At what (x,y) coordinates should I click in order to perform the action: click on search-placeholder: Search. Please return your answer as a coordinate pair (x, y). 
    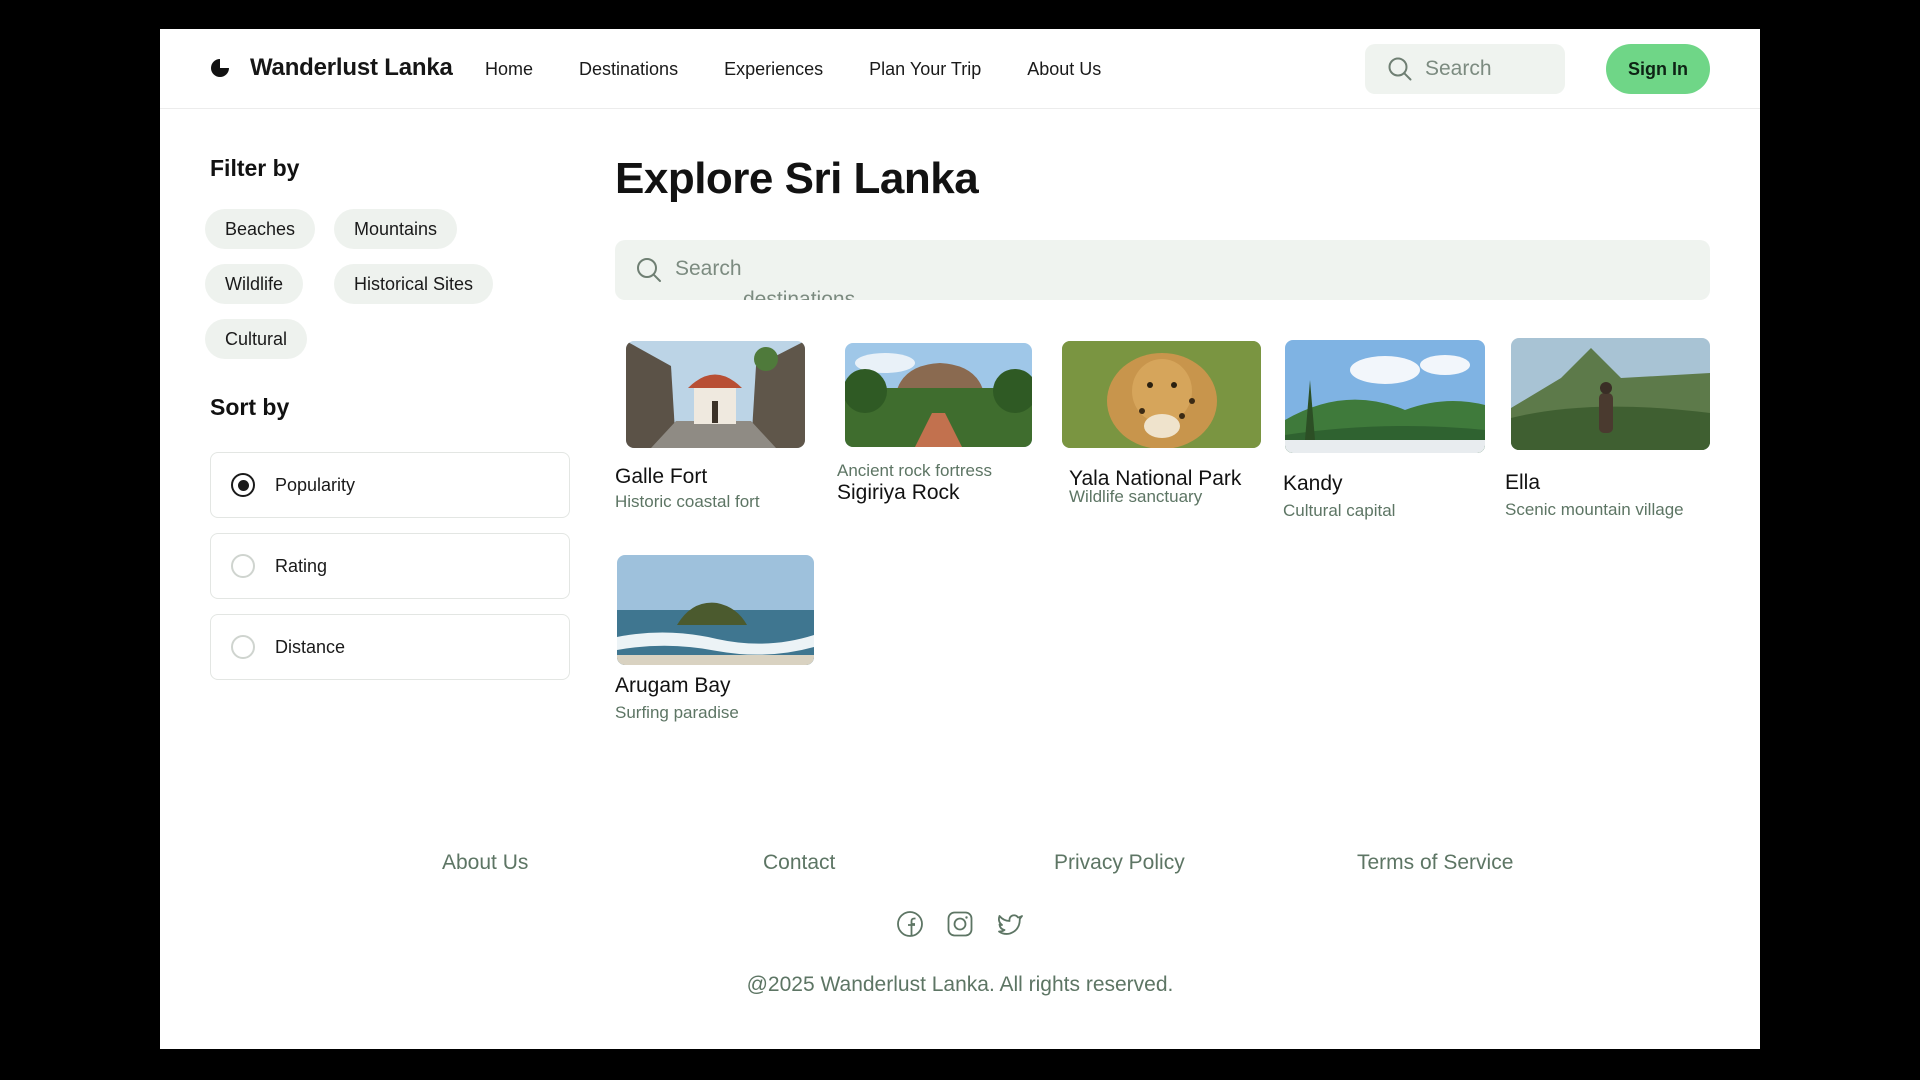
    Looking at the image, I should click on (708, 268).